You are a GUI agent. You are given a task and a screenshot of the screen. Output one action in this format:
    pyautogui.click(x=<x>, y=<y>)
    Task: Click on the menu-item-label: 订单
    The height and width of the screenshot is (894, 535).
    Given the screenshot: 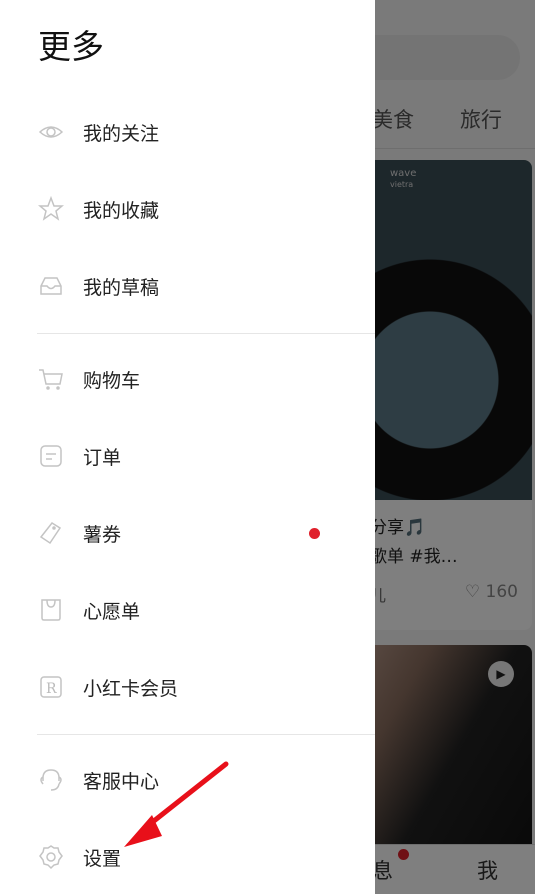 What is the action you would take?
    pyautogui.click(x=102, y=457)
    